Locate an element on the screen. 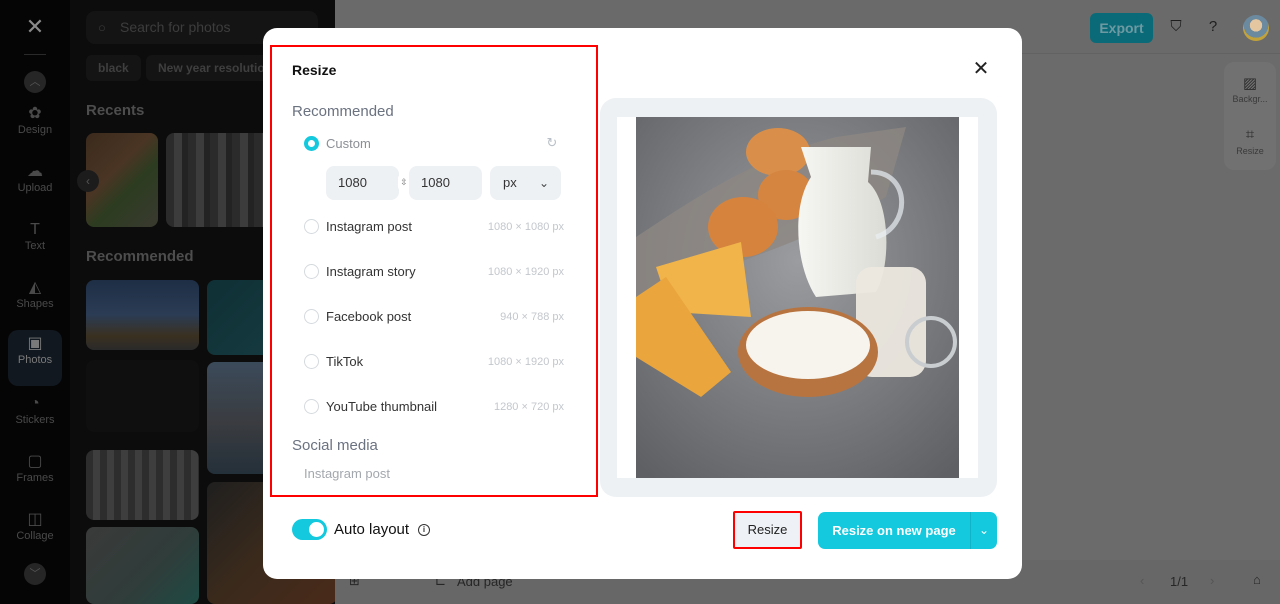 This screenshot has width=1280, height=604. custom-radio is located at coordinates (311, 143).